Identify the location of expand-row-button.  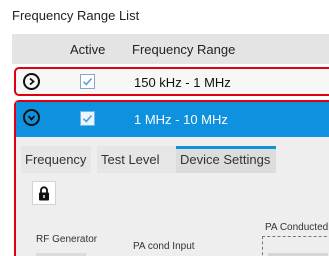
(31, 81).